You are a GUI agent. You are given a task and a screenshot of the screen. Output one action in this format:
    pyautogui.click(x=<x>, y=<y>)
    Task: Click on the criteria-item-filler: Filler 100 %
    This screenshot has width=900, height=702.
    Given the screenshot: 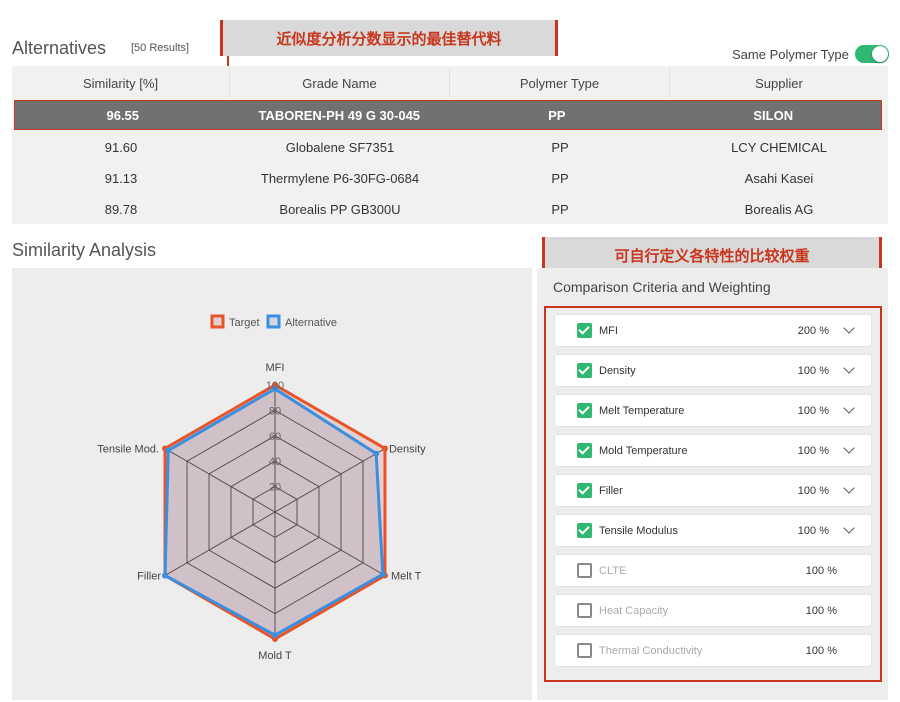 What is the action you would take?
    pyautogui.click(x=713, y=490)
    